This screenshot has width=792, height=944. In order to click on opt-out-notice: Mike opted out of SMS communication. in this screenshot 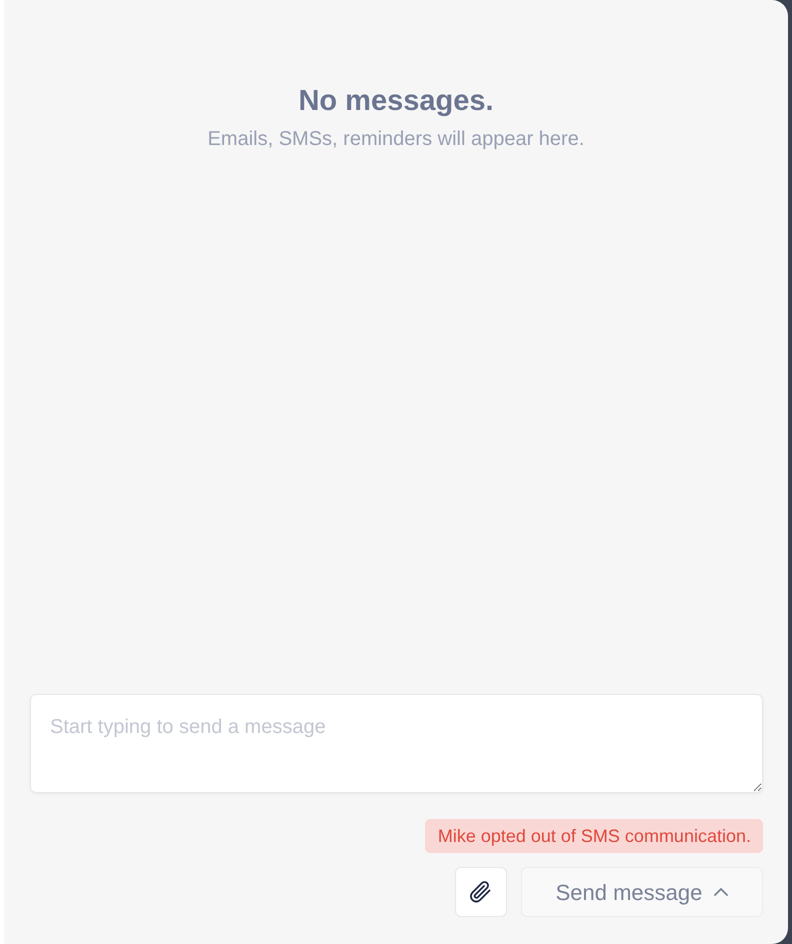, I will do `click(593, 836)`.